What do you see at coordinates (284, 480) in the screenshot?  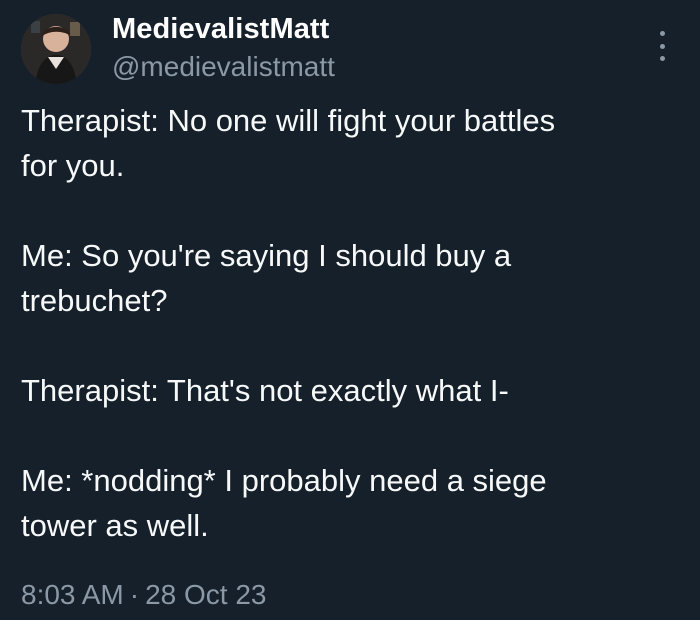 I see `tweet-line: Me: *nodding* I probably need a siege` at bounding box center [284, 480].